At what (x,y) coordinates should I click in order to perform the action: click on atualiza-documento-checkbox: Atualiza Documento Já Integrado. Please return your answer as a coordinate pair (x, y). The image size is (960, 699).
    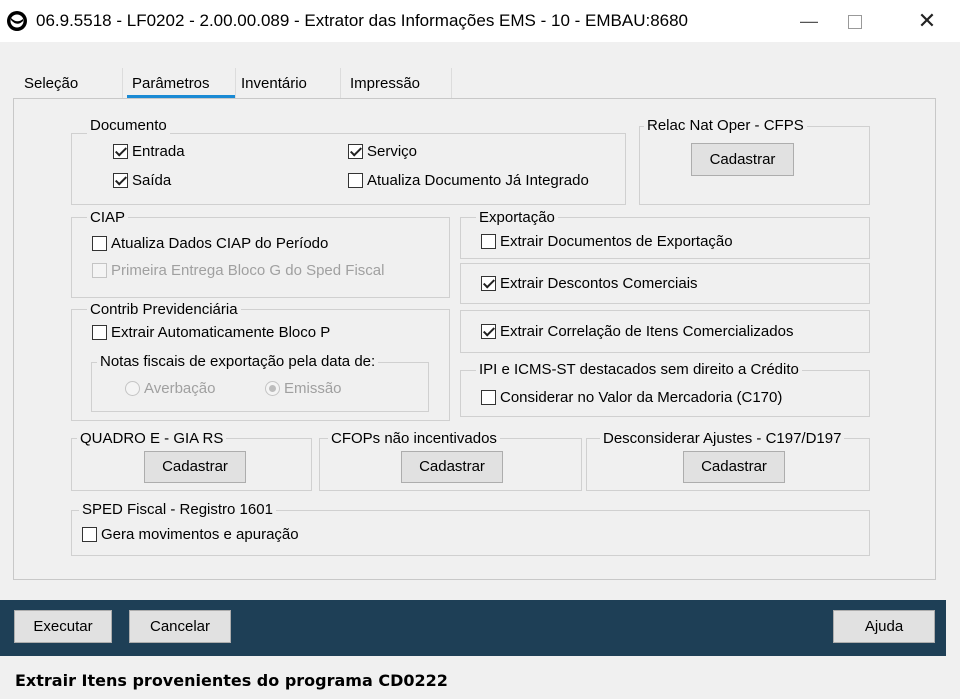
    Looking at the image, I should click on (468, 180).